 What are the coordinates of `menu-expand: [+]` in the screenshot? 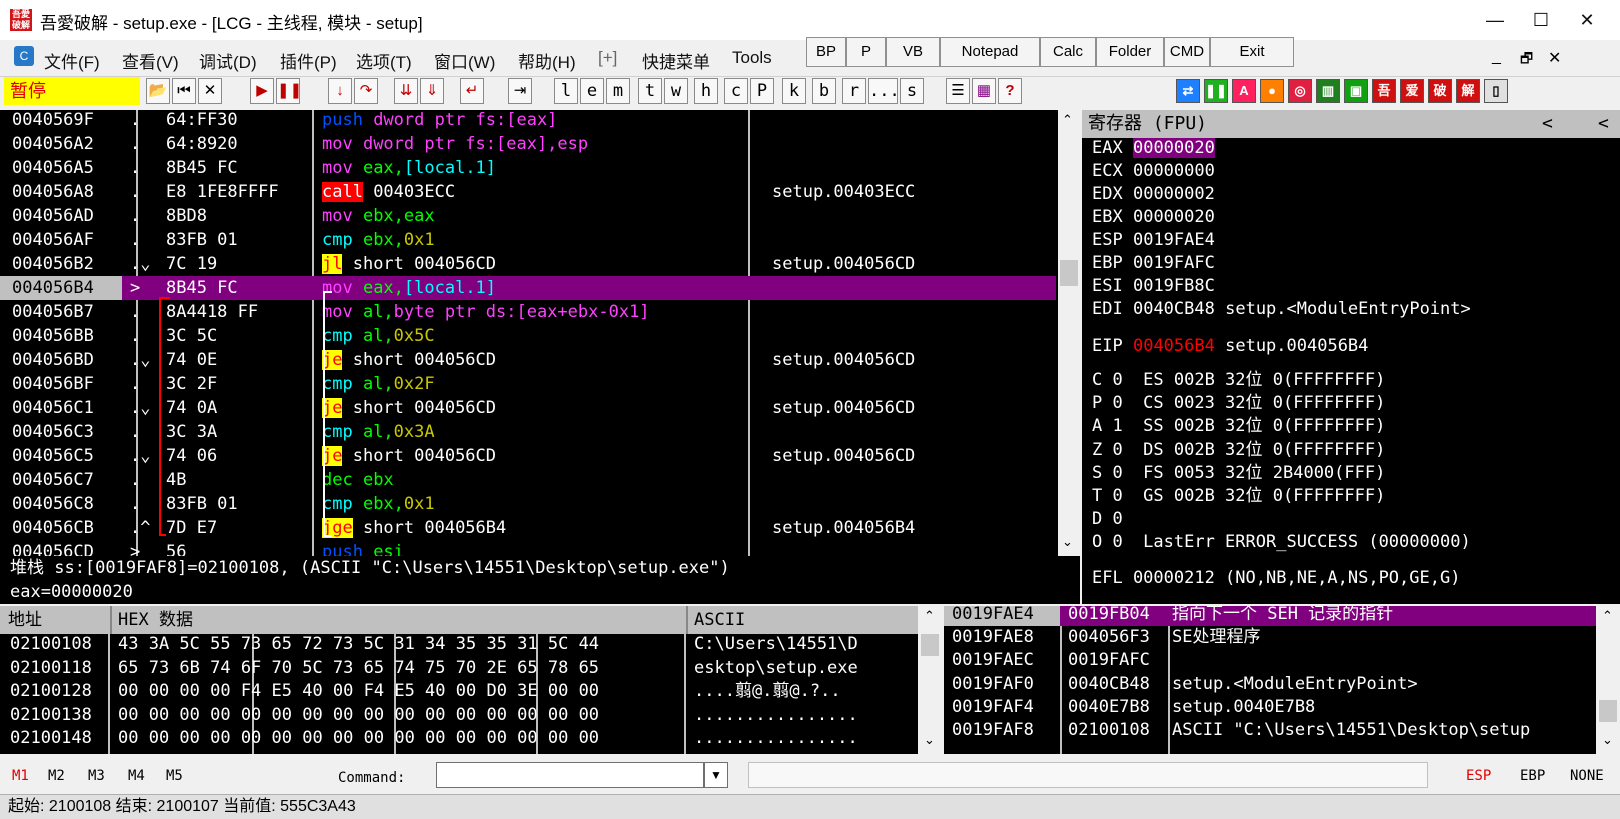 It's located at (607, 58).